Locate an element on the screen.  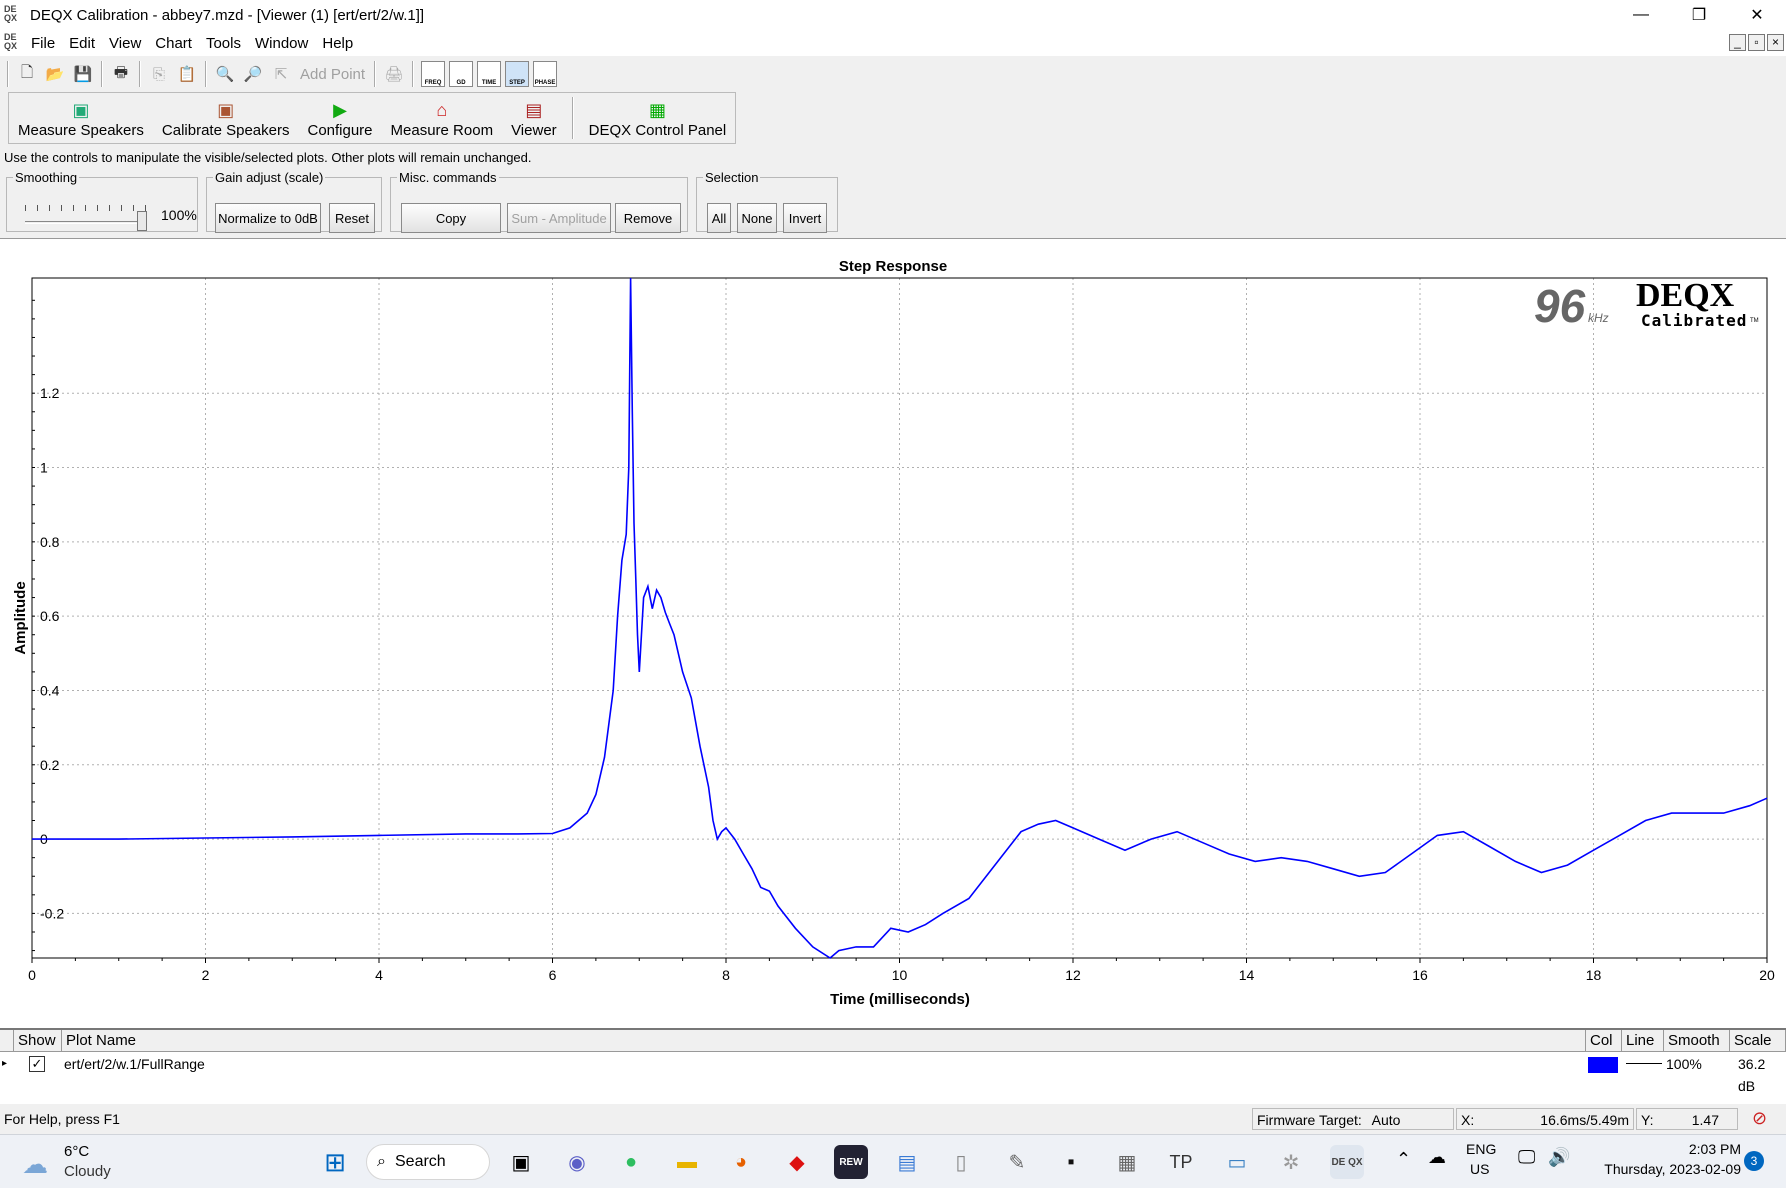
remove-button: Remove is located at coordinates (648, 218).